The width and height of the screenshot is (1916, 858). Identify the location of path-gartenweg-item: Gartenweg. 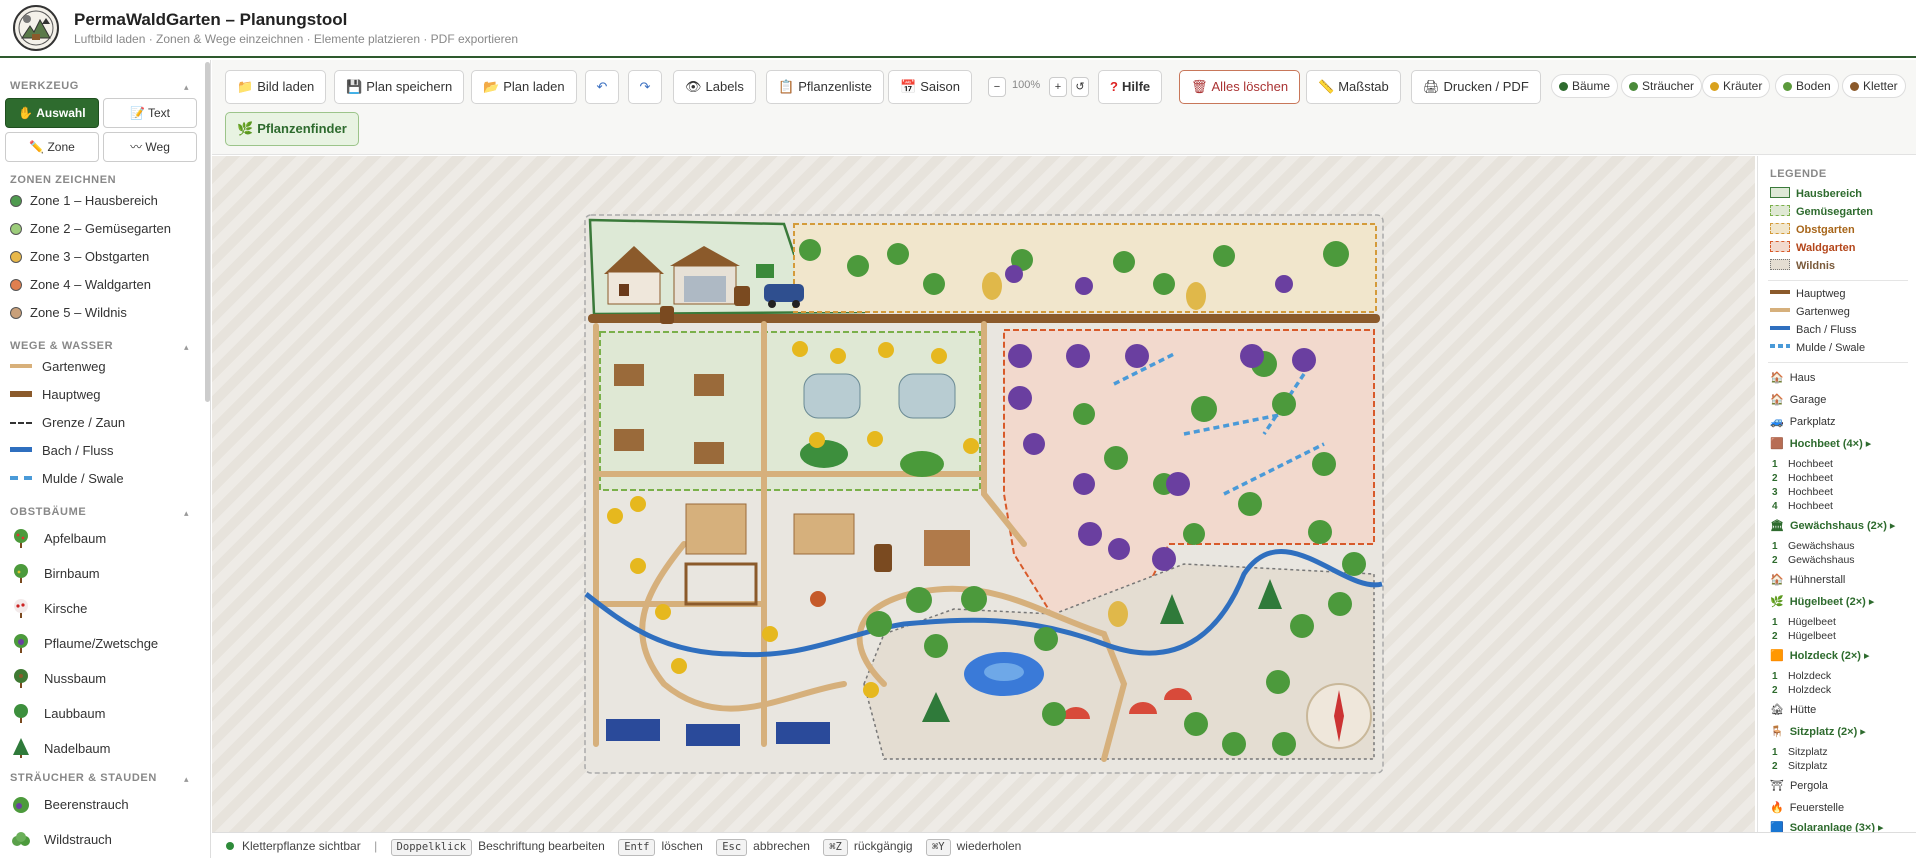
(58, 367).